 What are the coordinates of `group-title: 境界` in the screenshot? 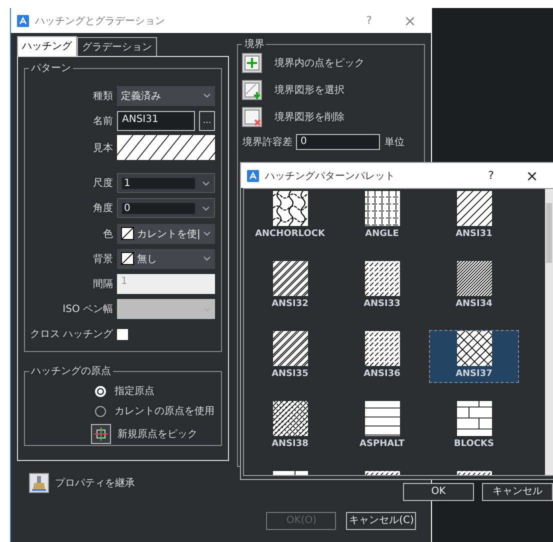 It's located at (254, 44).